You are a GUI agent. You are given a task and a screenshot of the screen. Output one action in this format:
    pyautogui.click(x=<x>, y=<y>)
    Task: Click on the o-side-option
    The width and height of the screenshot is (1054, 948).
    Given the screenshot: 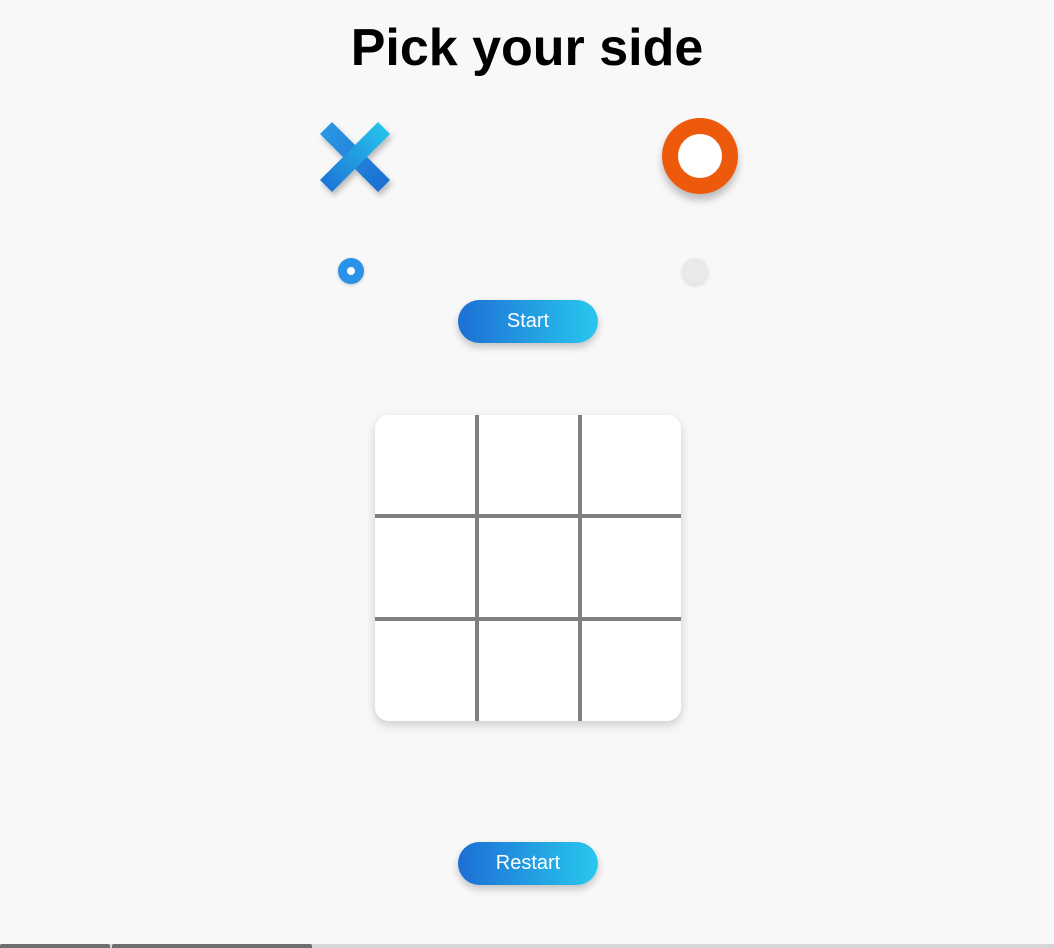 What is the action you would take?
    pyautogui.click(x=701, y=157)
    